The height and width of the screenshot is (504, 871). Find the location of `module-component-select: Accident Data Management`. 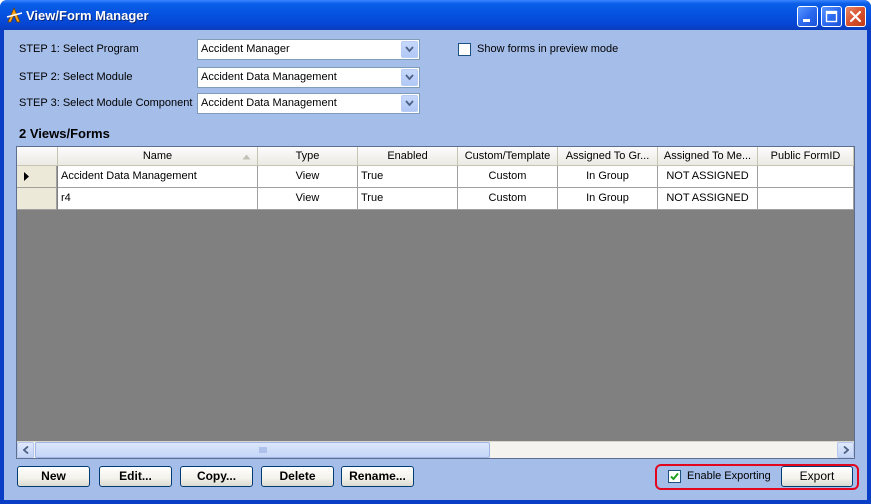

module-component-select: Accident Data Management is located at coordinates (308, 103).